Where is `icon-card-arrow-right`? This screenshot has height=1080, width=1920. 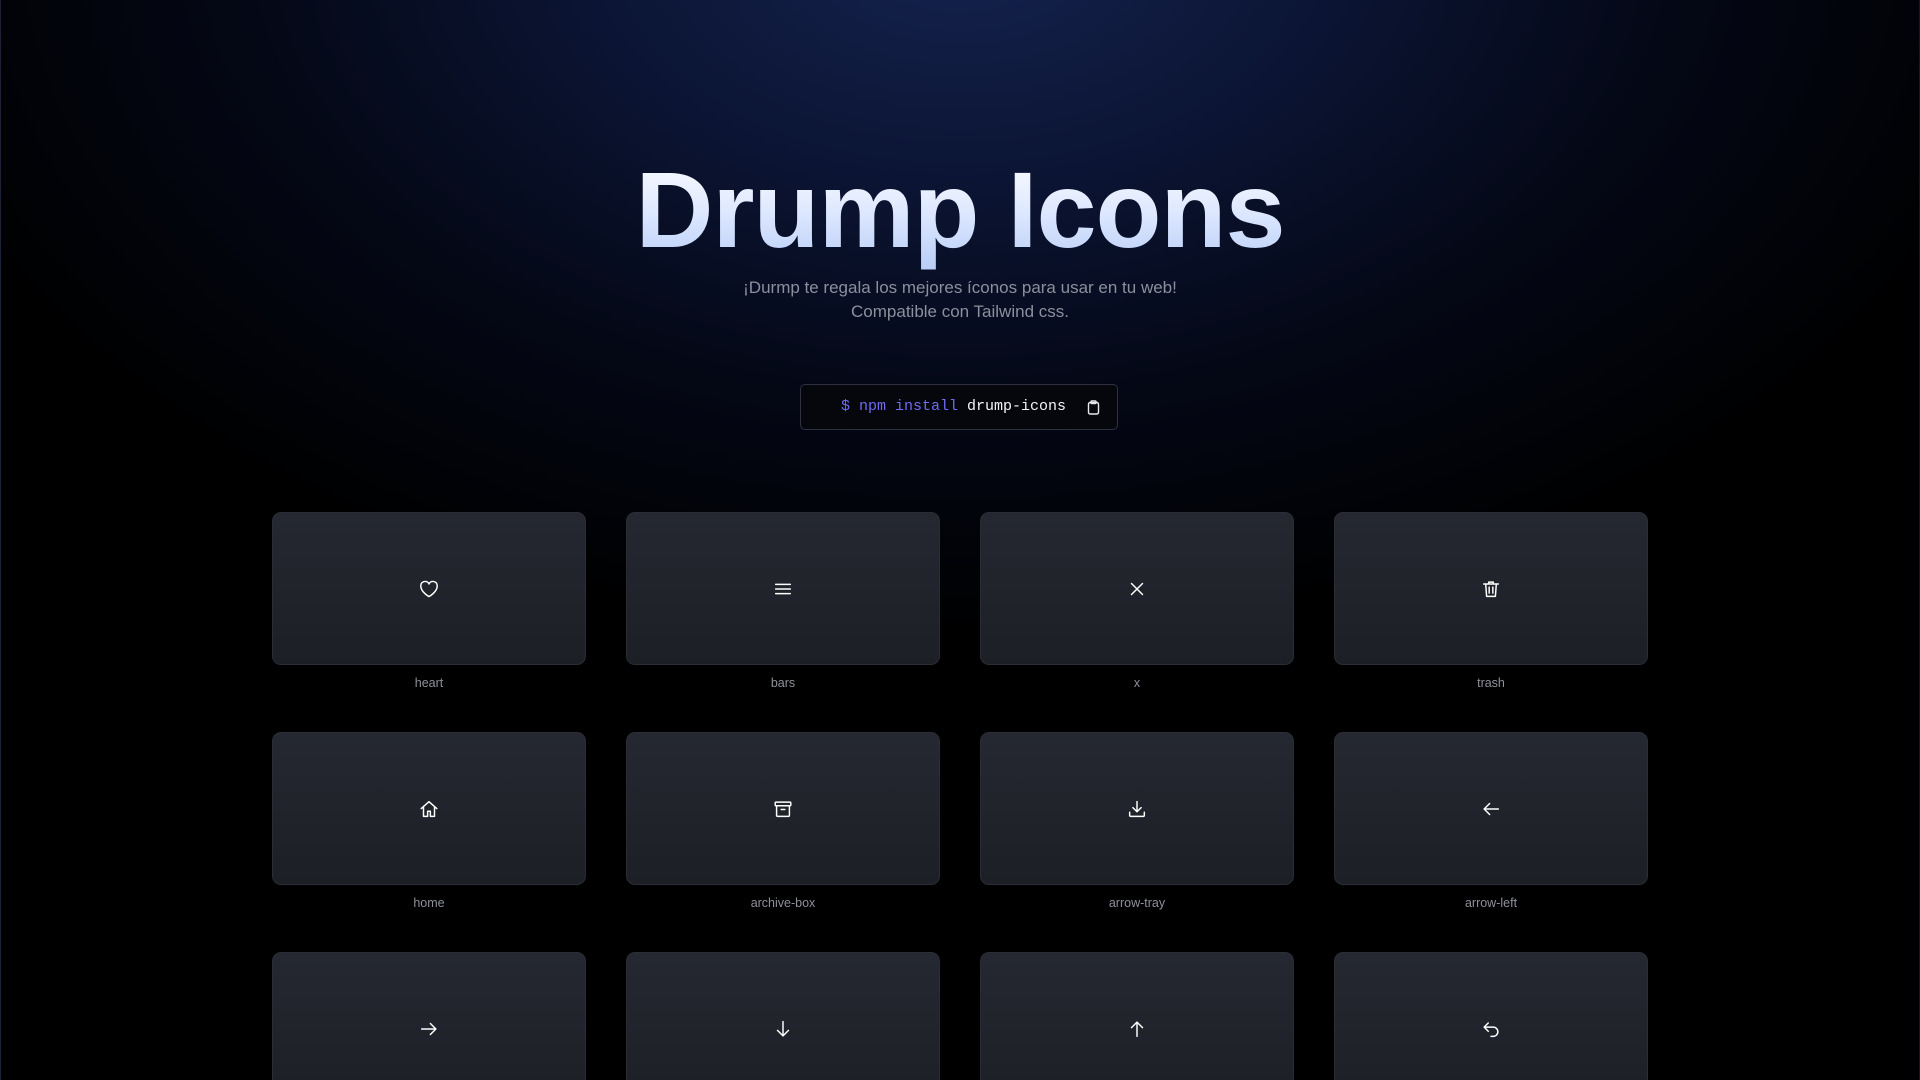
icon-card-arrow-right is located at coordinates (429, 1016).